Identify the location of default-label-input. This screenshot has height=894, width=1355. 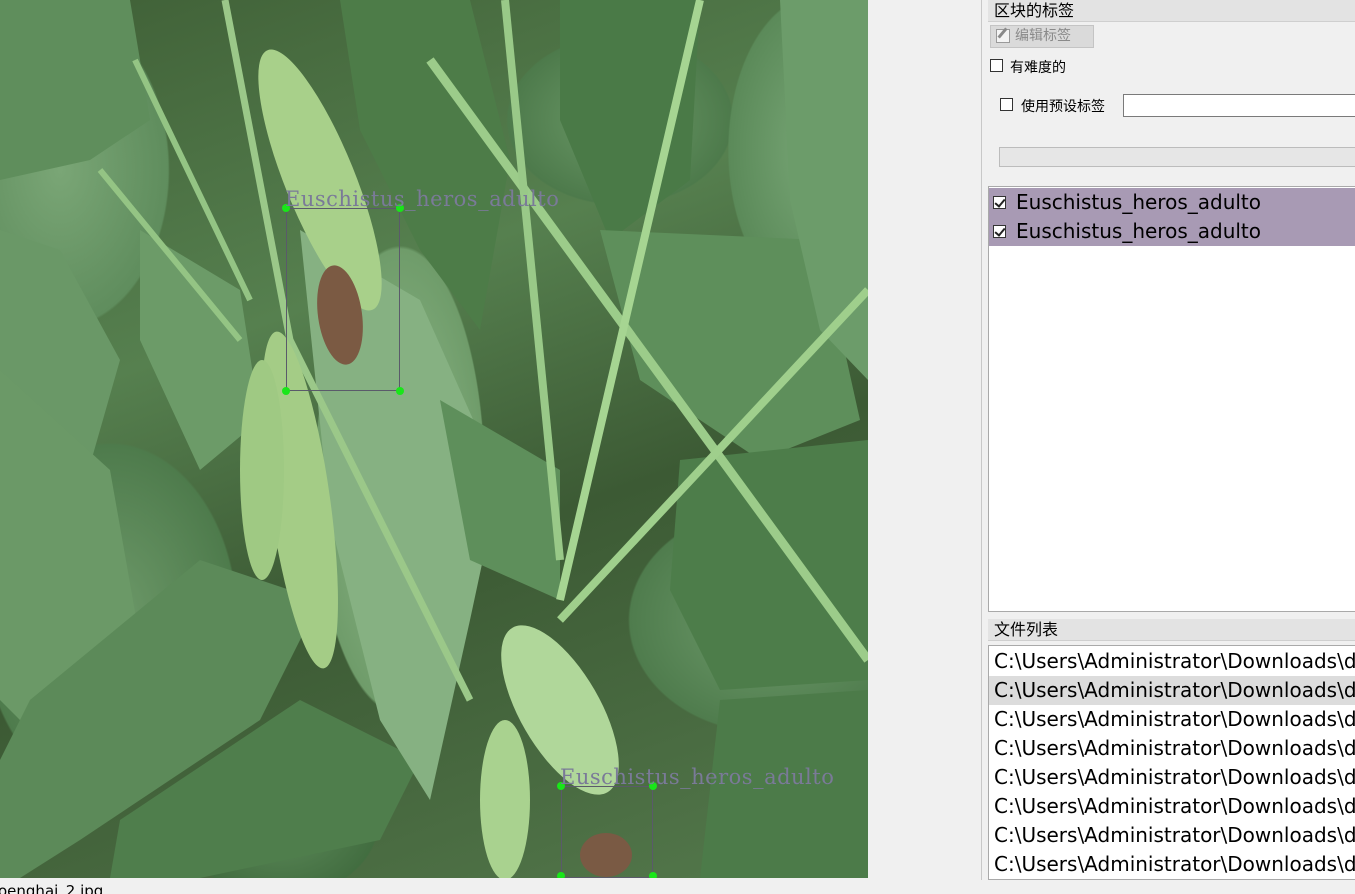
(1239, 105).